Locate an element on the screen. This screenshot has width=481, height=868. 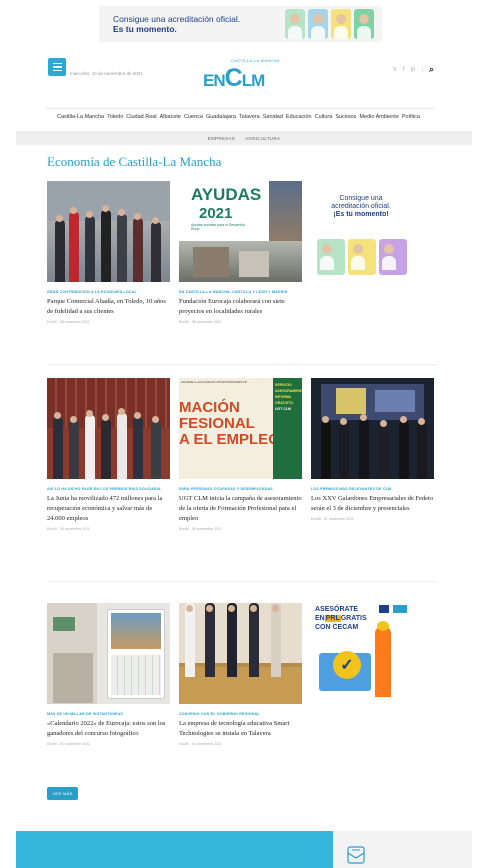
cecam-ad: ASESÓRATE ENPRLGRATIS CON CECAM ✓ is located at coordinates (361, 653).